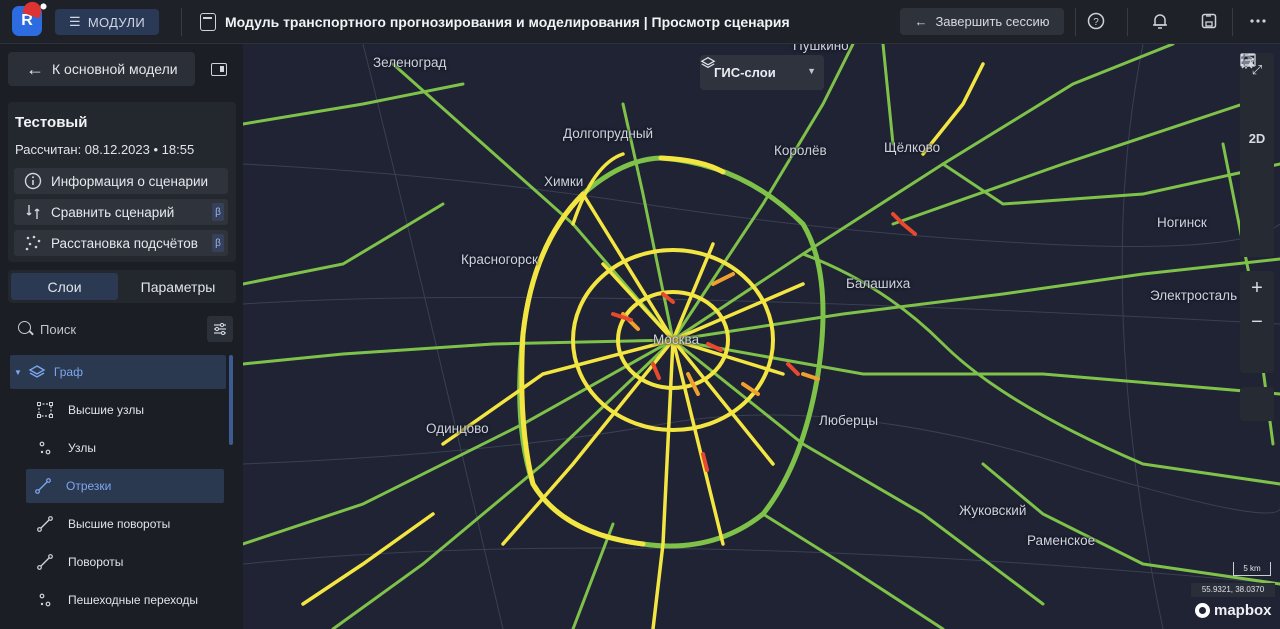  I want to click on caret-down-icon: ▼, so click(18, 372).